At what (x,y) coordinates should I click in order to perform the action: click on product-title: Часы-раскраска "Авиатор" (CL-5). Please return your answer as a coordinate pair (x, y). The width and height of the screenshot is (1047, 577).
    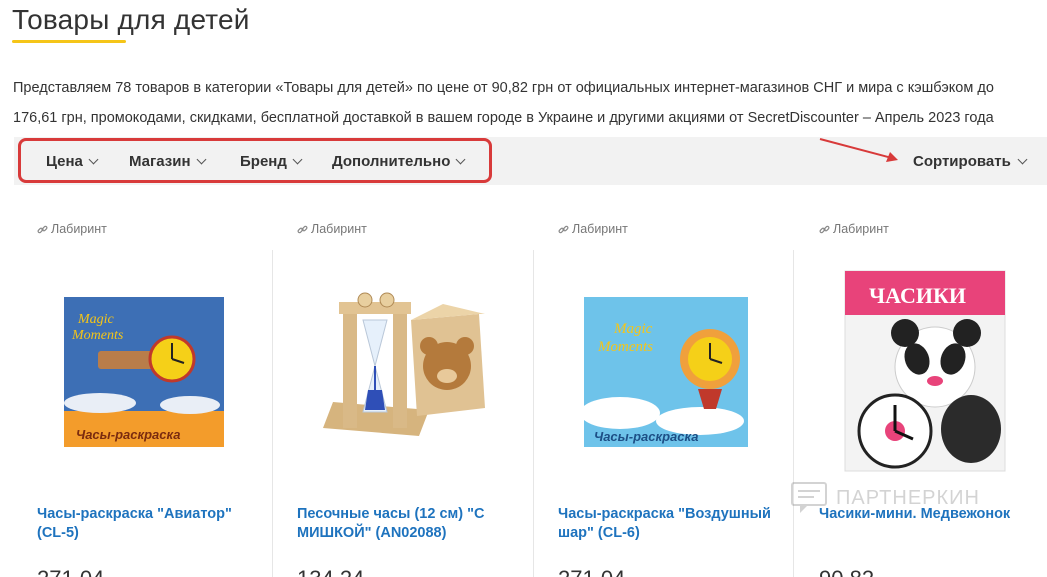
    Looking at the image, I should click on (148, 524).